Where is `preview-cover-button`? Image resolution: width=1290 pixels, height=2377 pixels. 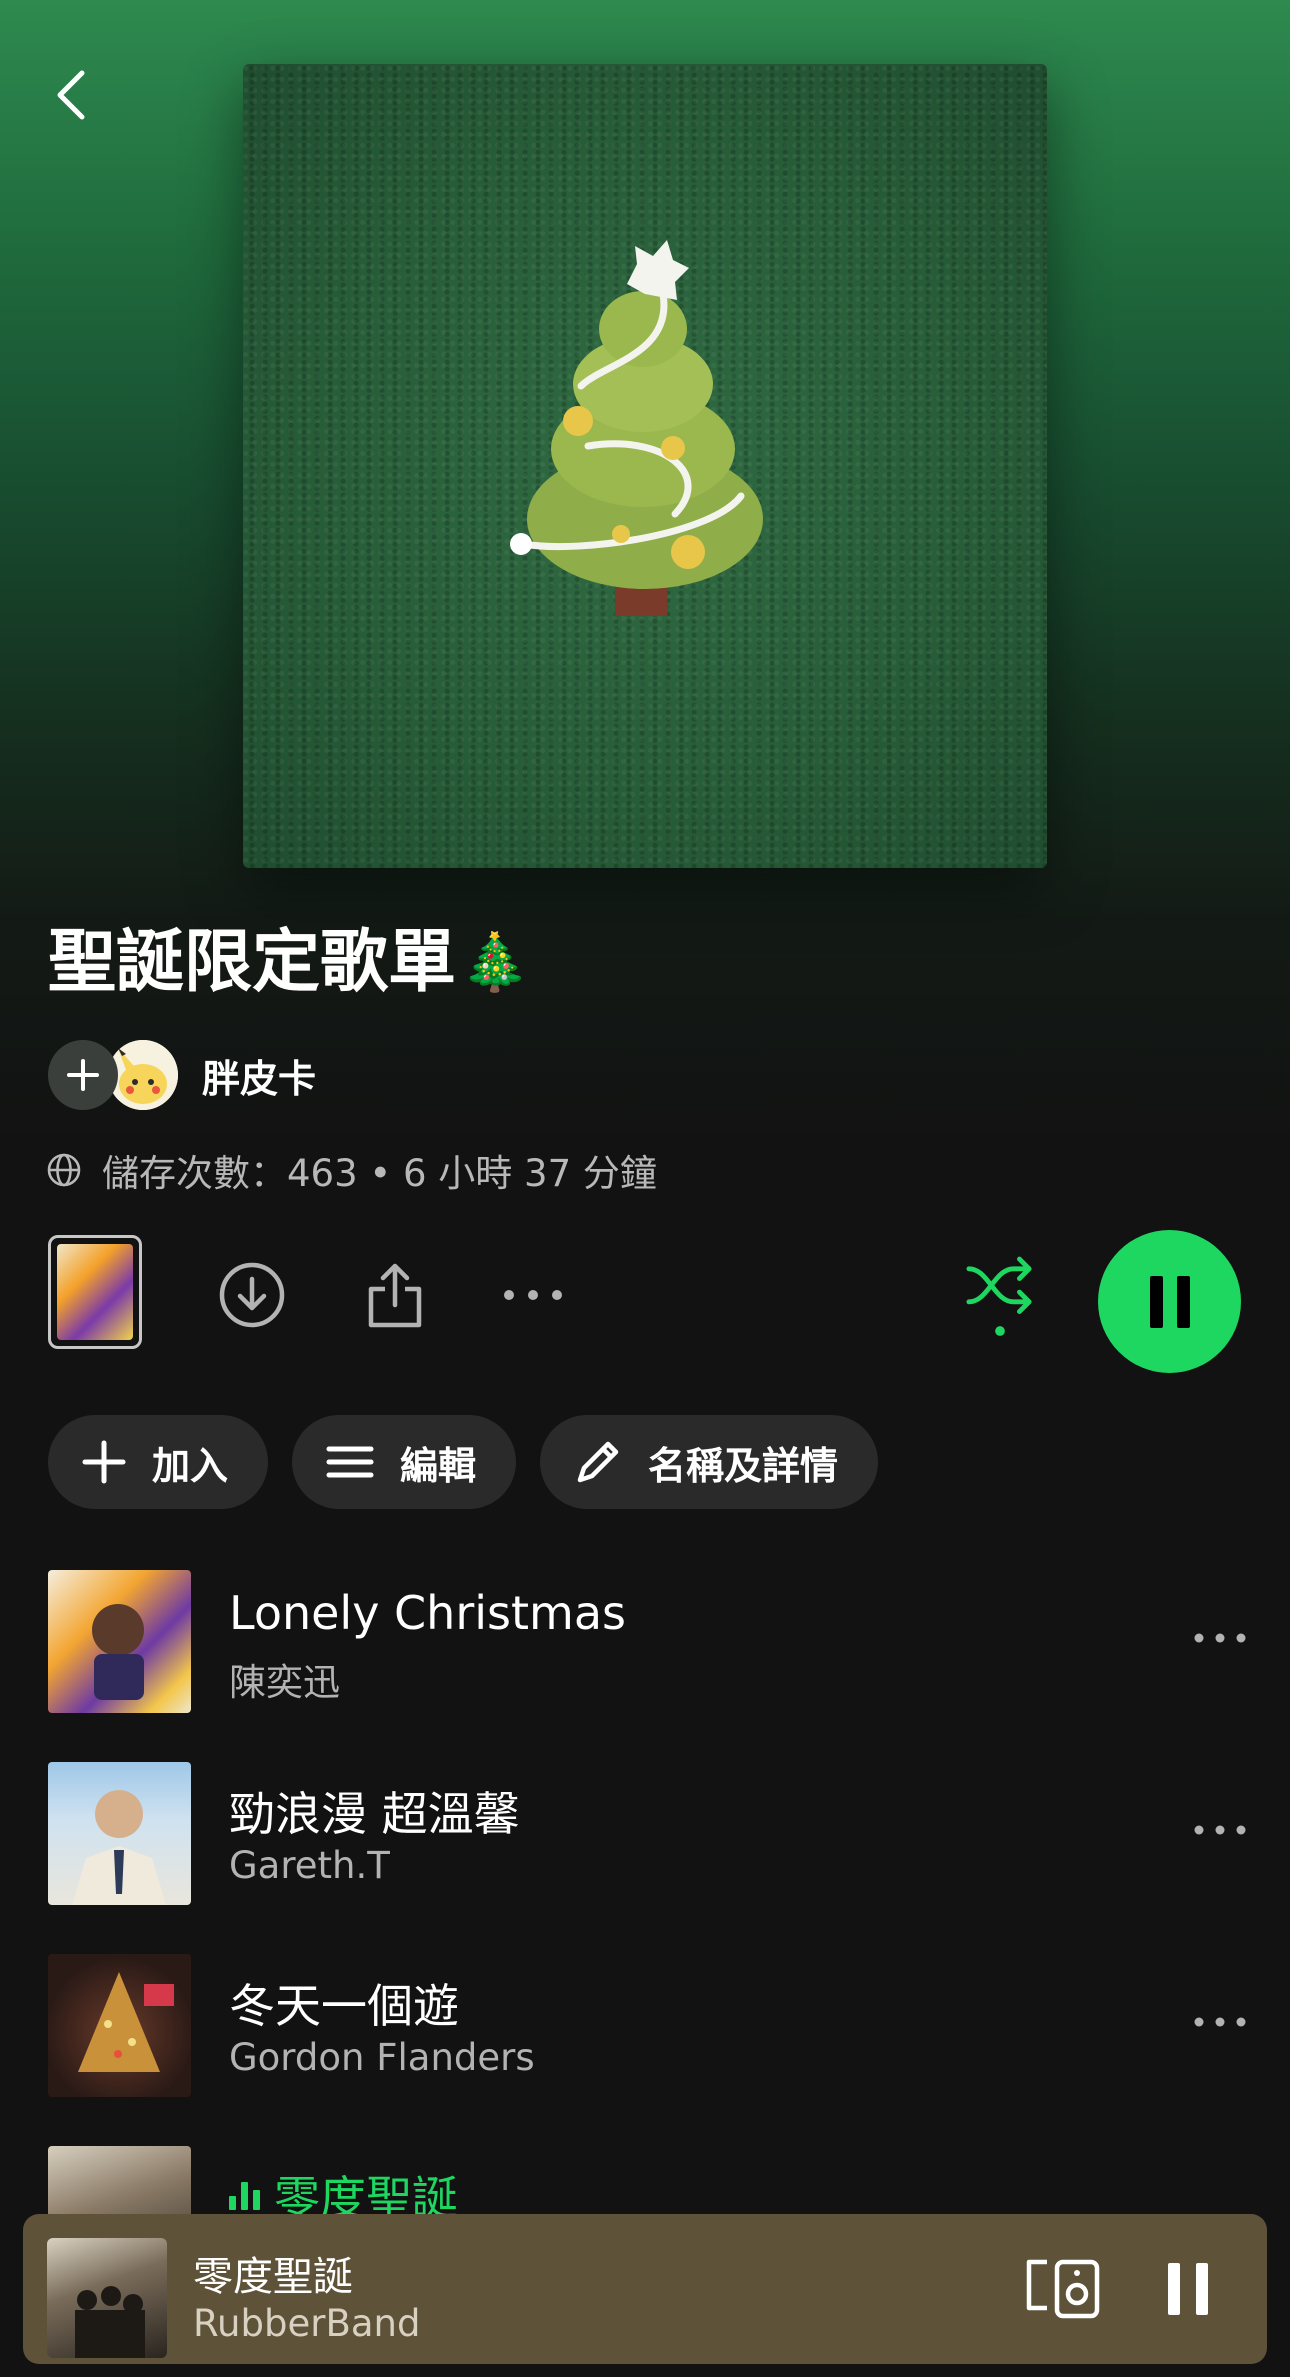
preview-cover-button is located at coordinates (95, 1292).